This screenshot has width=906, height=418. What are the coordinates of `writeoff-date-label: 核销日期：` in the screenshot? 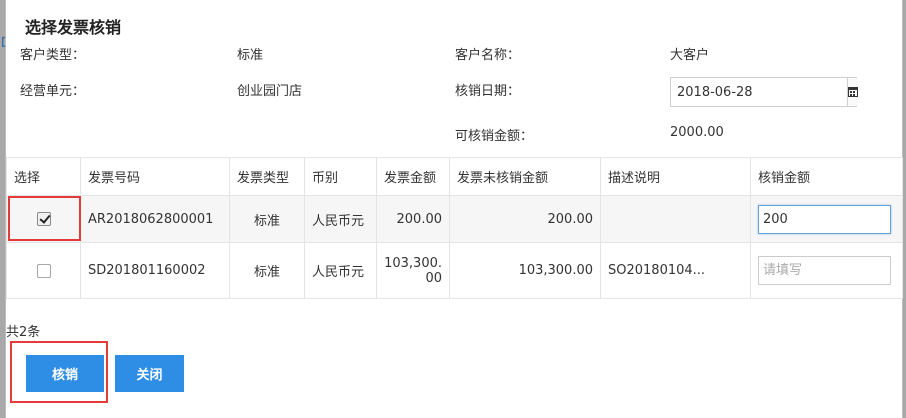 It's located at (488, 91).